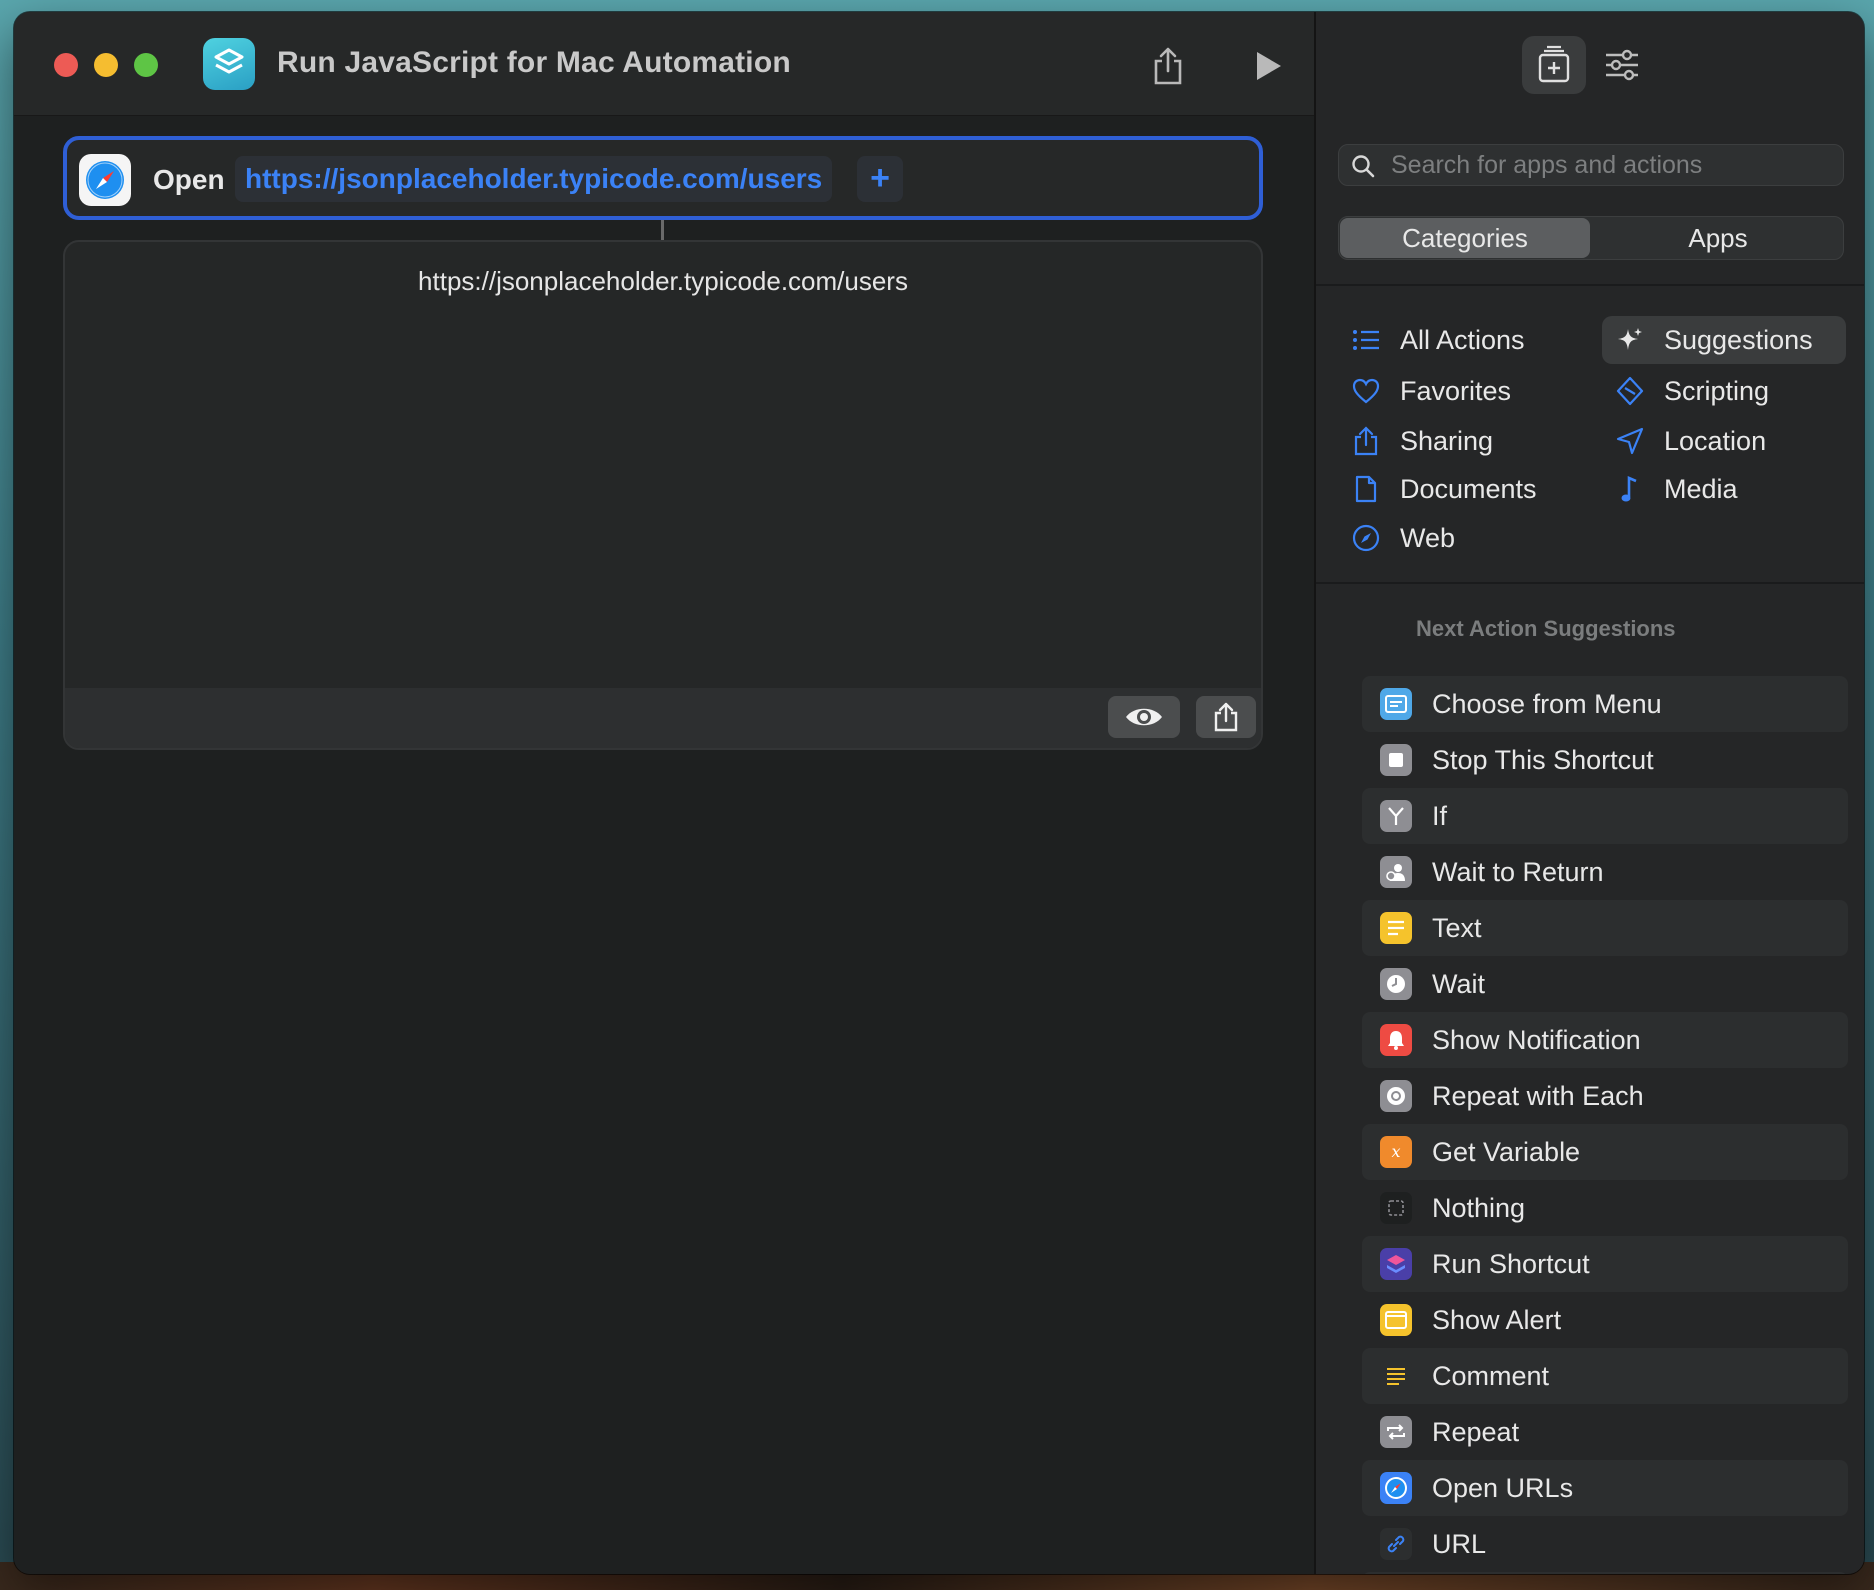 The width and height of the screenshot is (1874, 1590). I want to click on suggestion-label: Comment, so click(1491, 1375).